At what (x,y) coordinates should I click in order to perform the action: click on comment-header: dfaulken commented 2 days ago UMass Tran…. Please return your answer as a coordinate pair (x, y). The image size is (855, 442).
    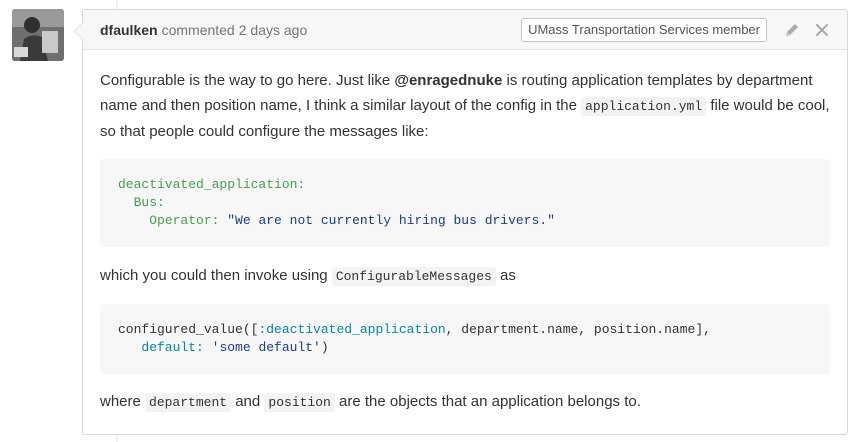
    Looking at the image, I should click on (465, 30).